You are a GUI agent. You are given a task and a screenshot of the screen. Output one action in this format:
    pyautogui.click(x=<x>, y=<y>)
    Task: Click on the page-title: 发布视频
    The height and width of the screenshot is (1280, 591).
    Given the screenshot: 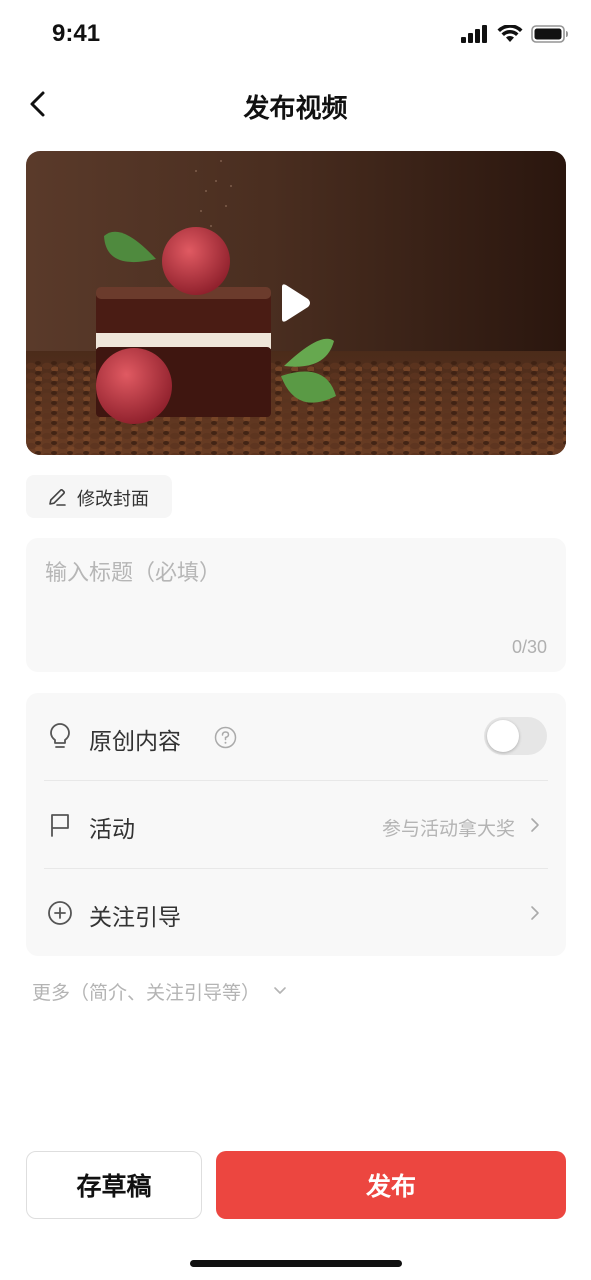 What is the action you would take?
    pyautogui.click(x=295, y=109)
    